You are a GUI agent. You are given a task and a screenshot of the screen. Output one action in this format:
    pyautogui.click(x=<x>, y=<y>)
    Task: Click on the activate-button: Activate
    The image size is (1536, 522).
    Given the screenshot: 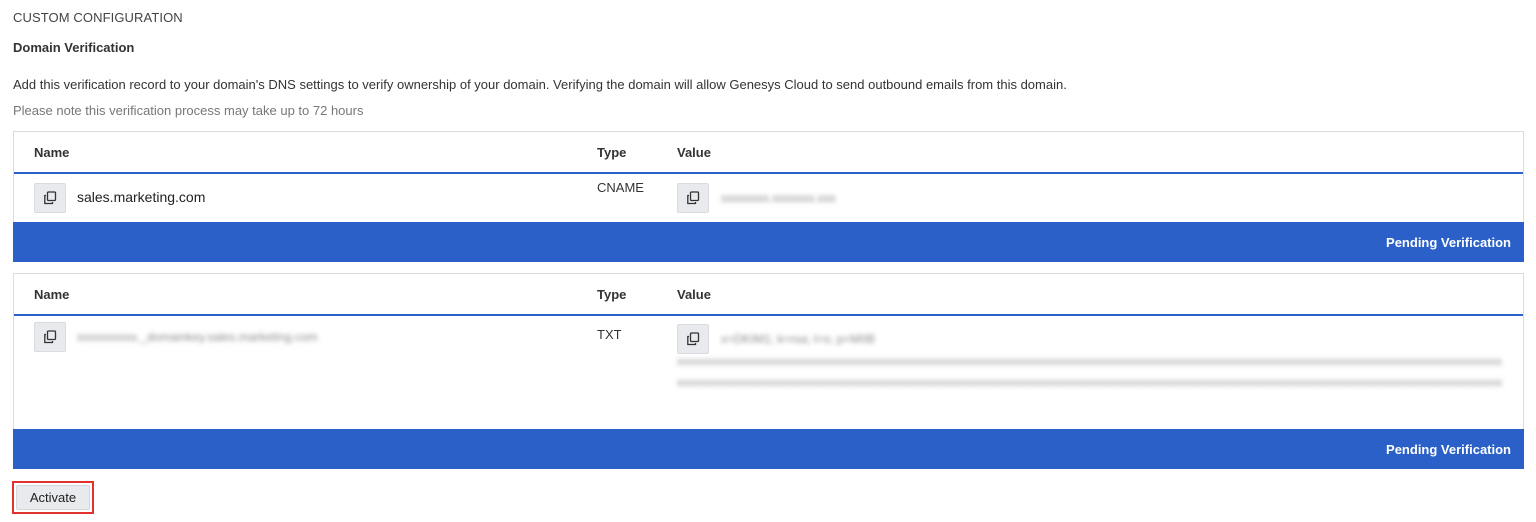 What is the action you would take?
    pyautogui.click(x=53, y=497)
    